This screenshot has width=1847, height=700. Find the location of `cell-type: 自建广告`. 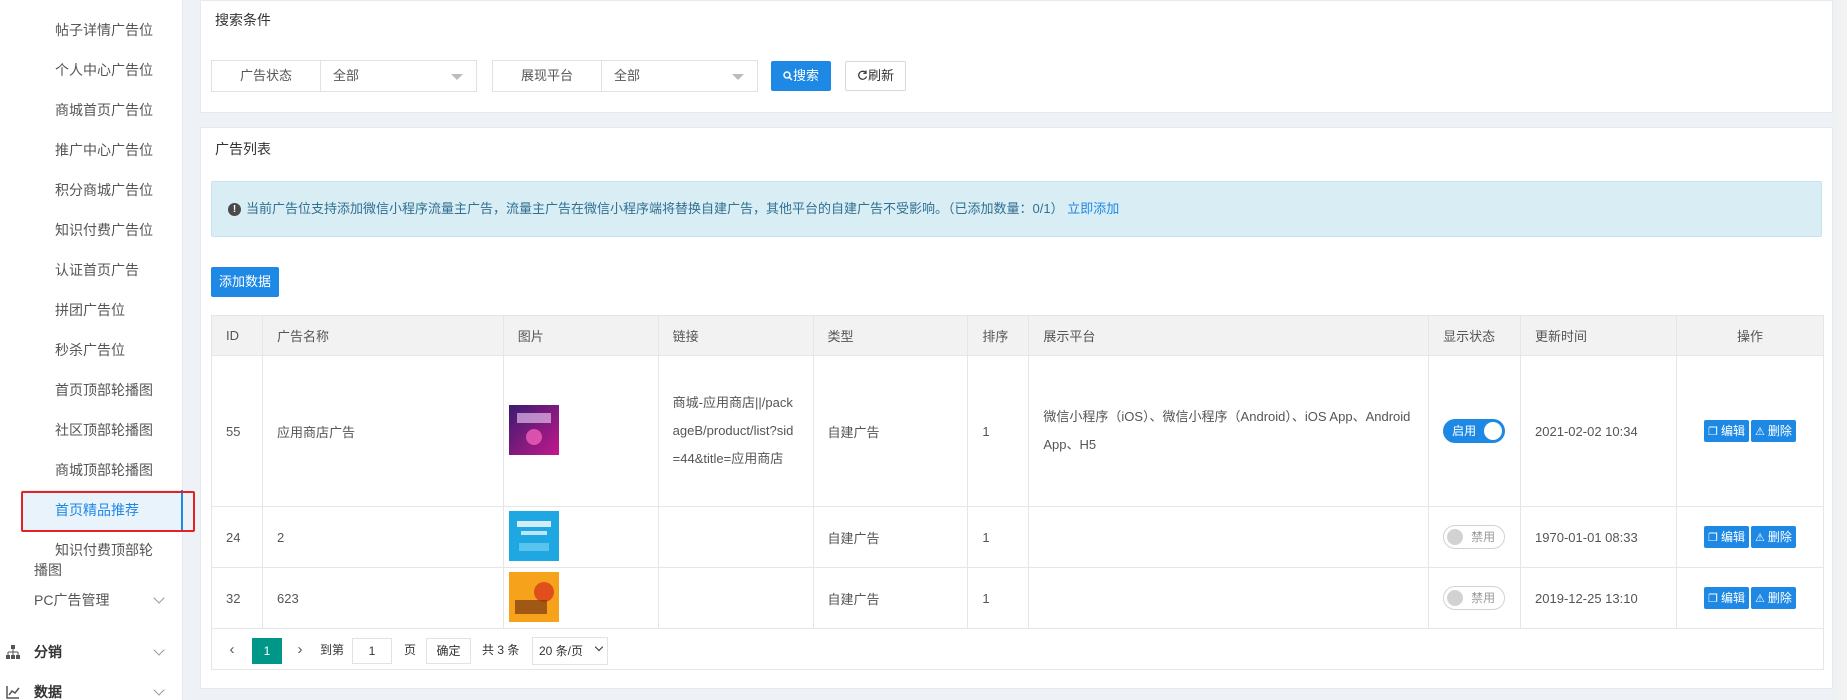

cell-type: 自建广告 is located at coordinates (890, 431).